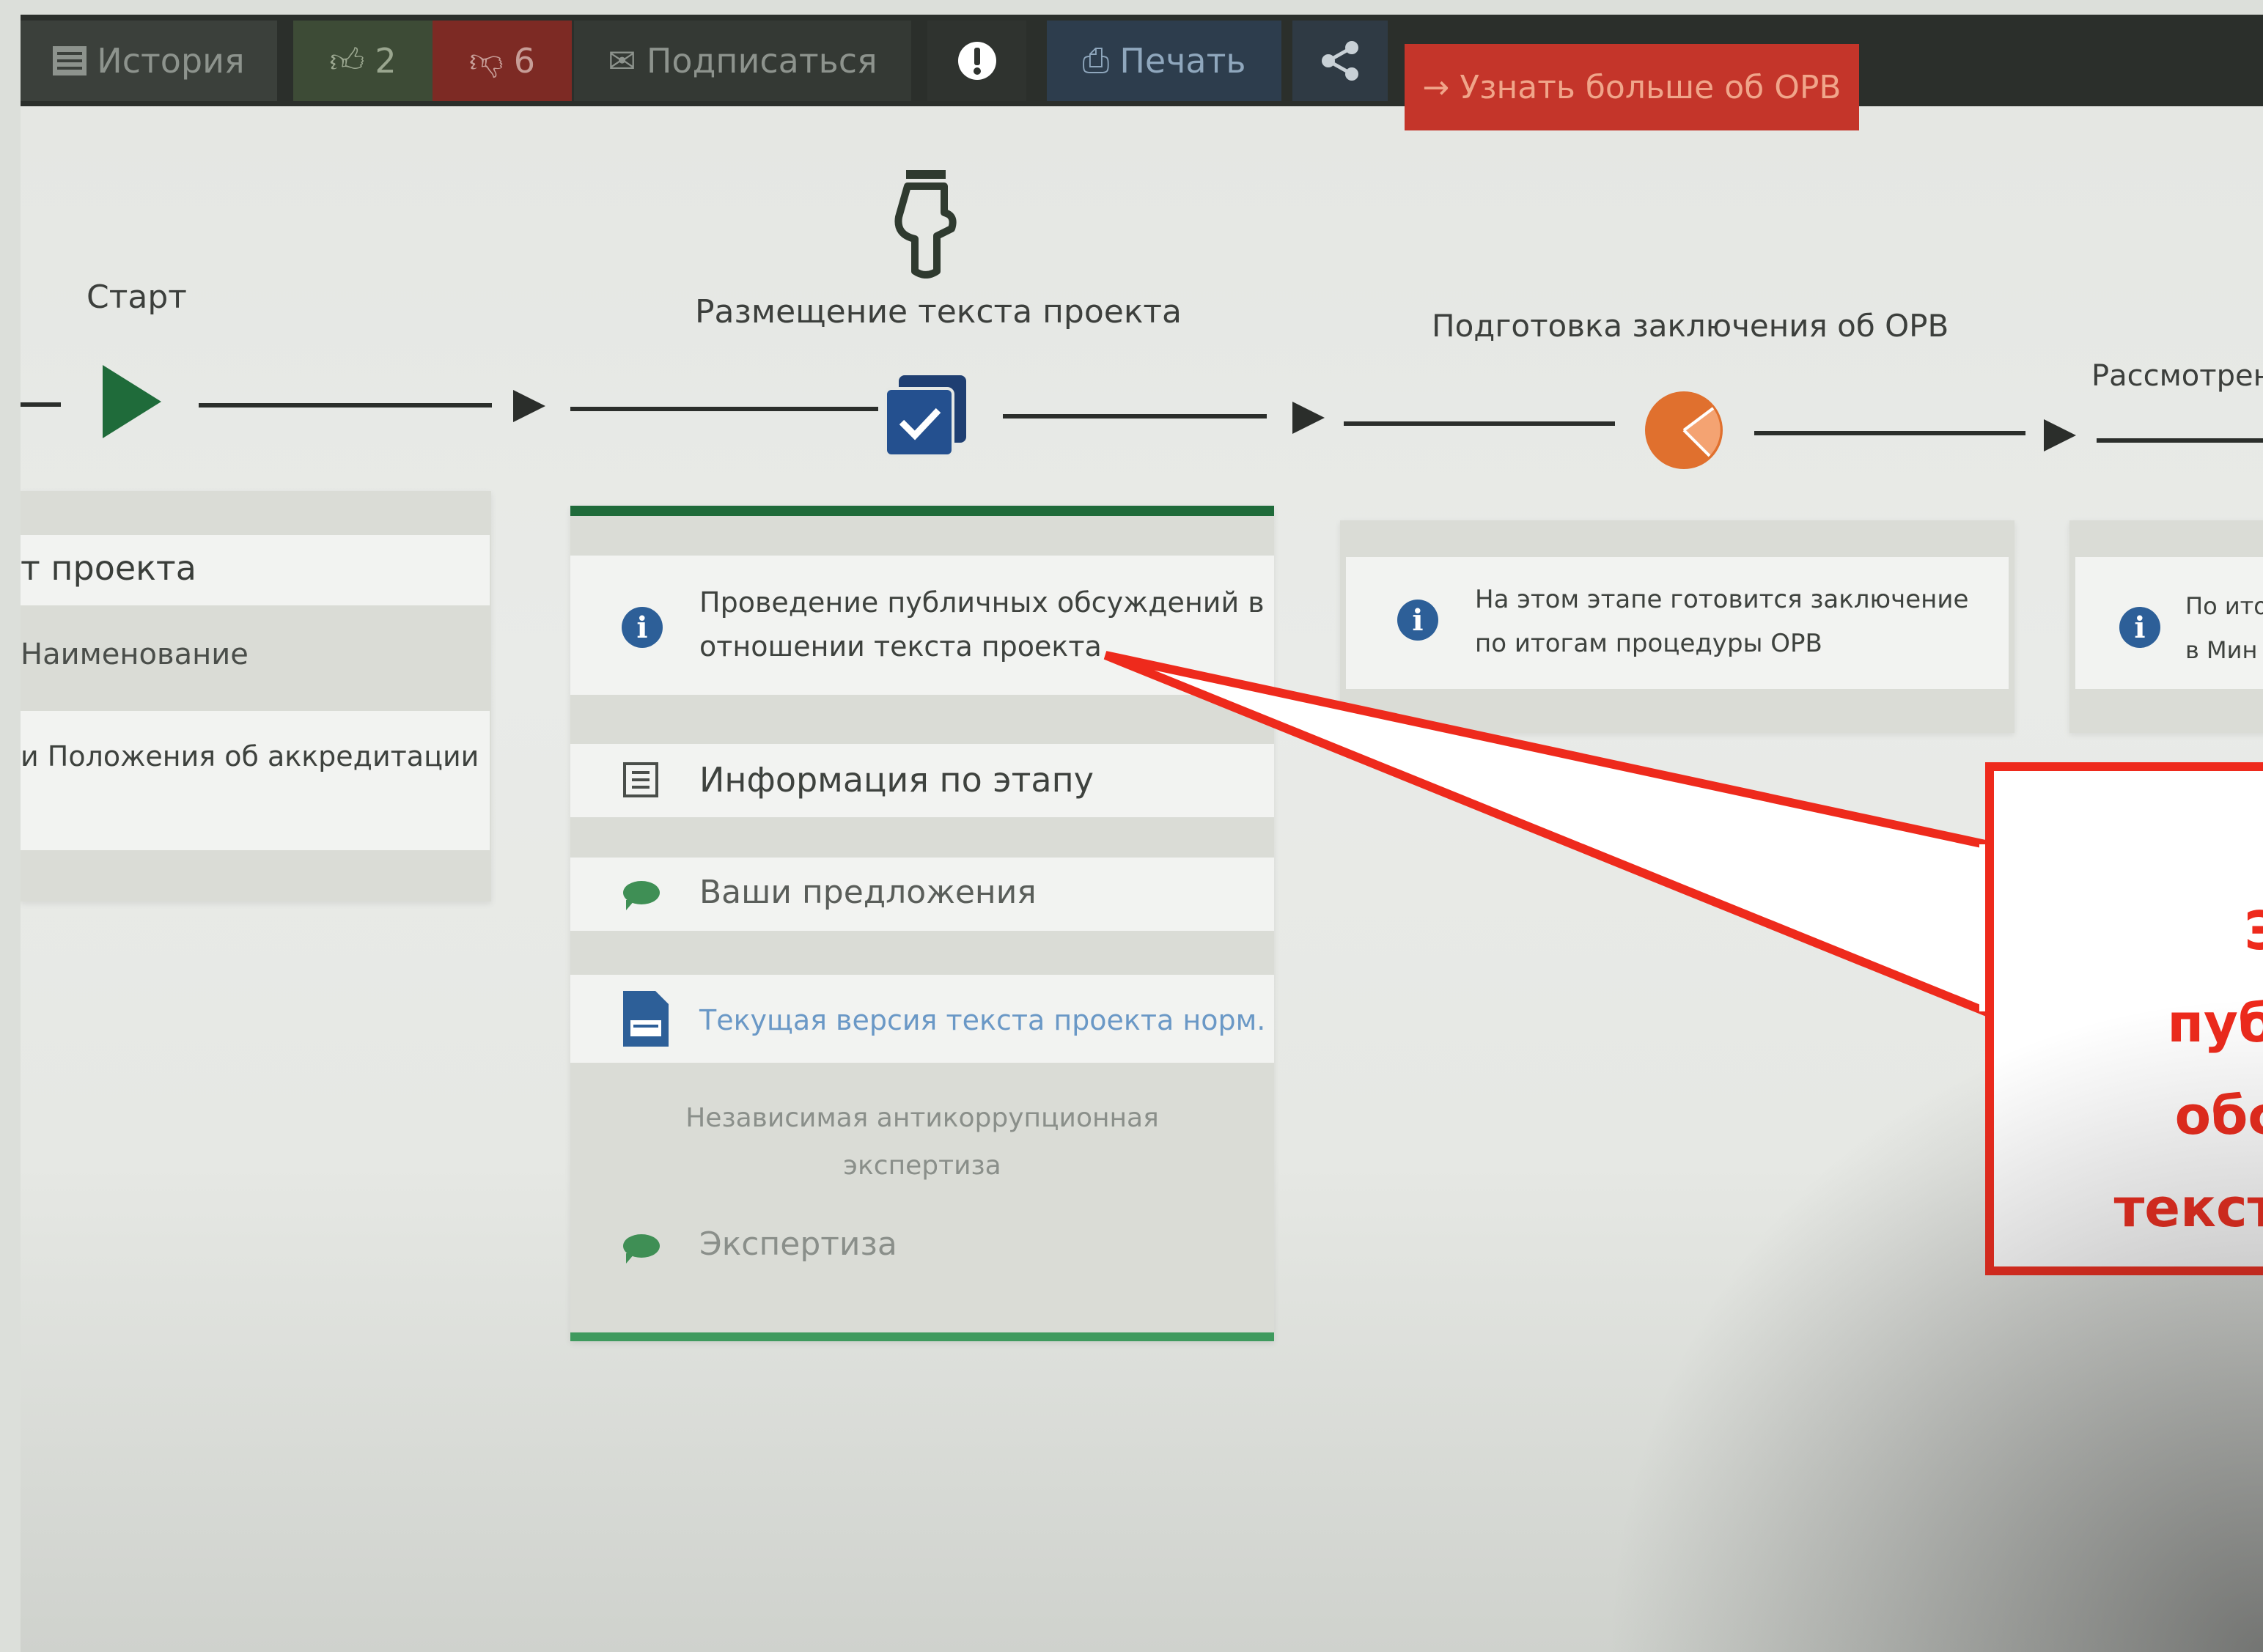 Image resolution: width=2263 pixels, height=1652 pixels. Describe the element at coordinates (2119, 931) in the screenshot. I see `callout-line1: Эт` at that location.